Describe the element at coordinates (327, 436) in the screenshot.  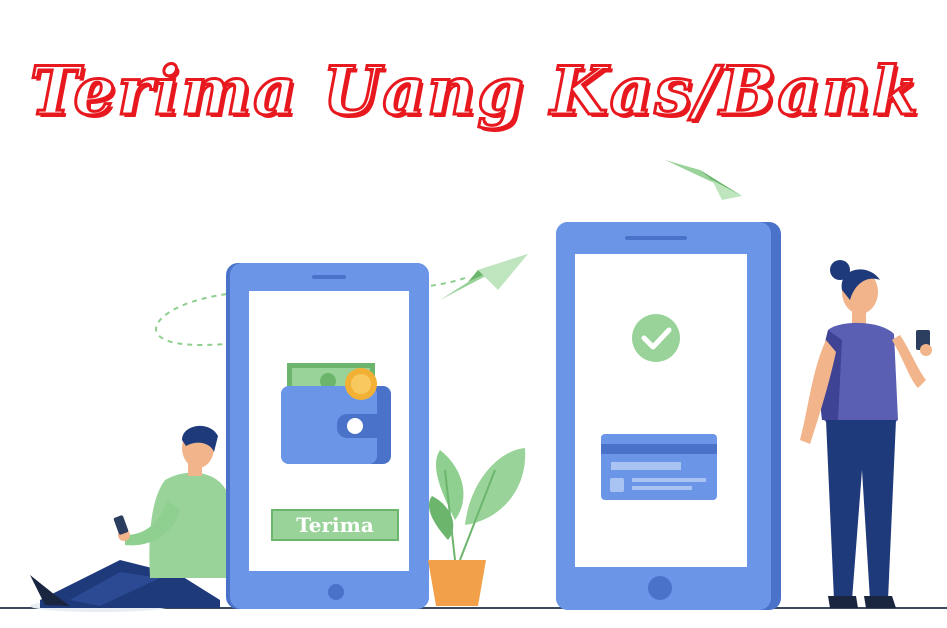
I see `left-phone: Terima` at that location.